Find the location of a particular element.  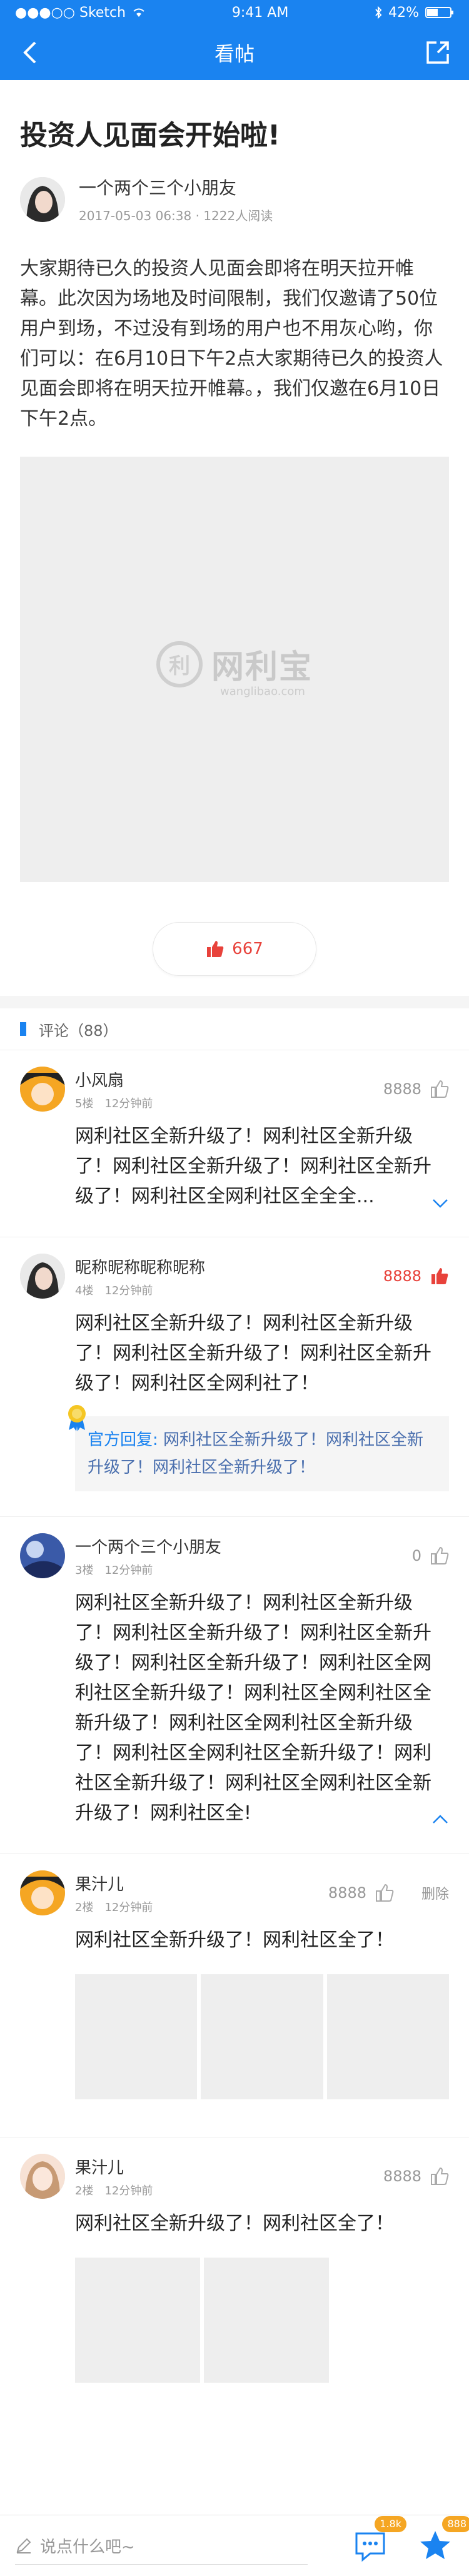

star-icon is located at coordinates (435, 2544).